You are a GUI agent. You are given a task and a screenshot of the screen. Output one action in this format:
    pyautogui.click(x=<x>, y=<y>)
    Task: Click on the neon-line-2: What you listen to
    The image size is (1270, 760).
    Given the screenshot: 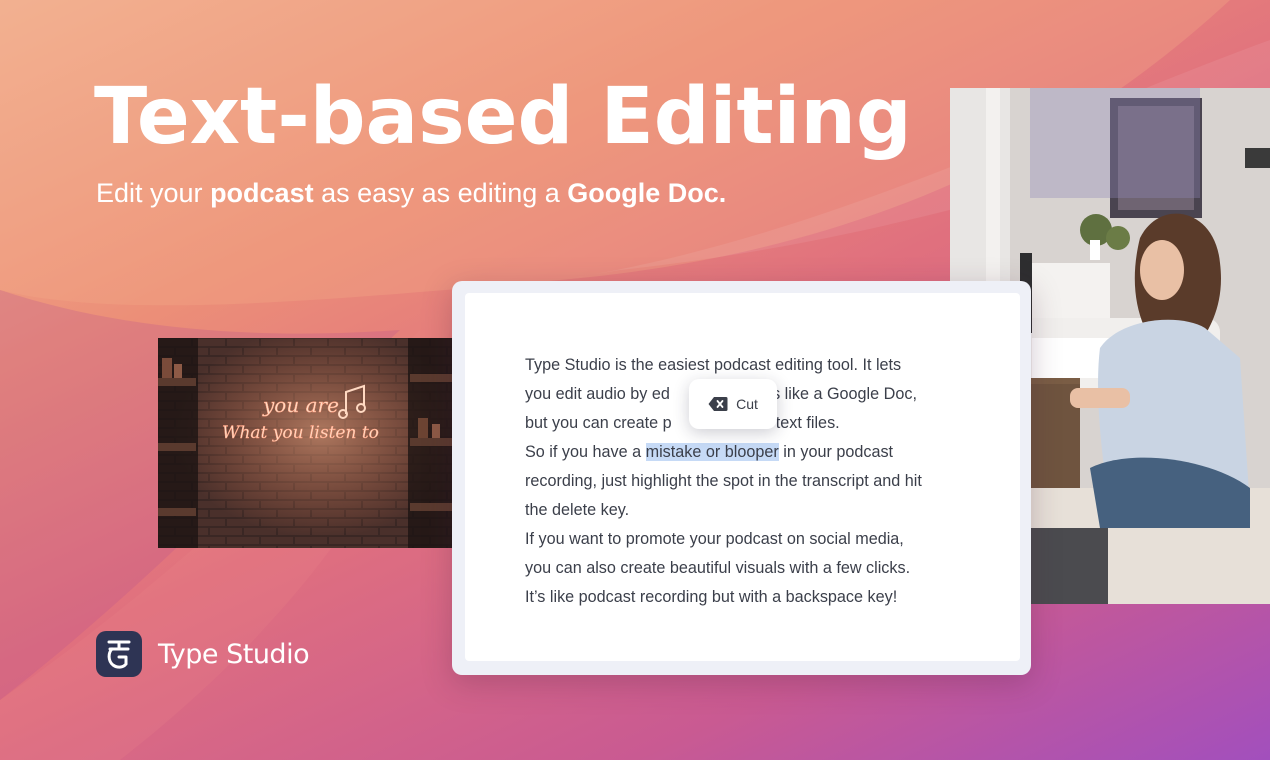 What is the action you would take?
    pyautogui.click(x=300, y=433)
    